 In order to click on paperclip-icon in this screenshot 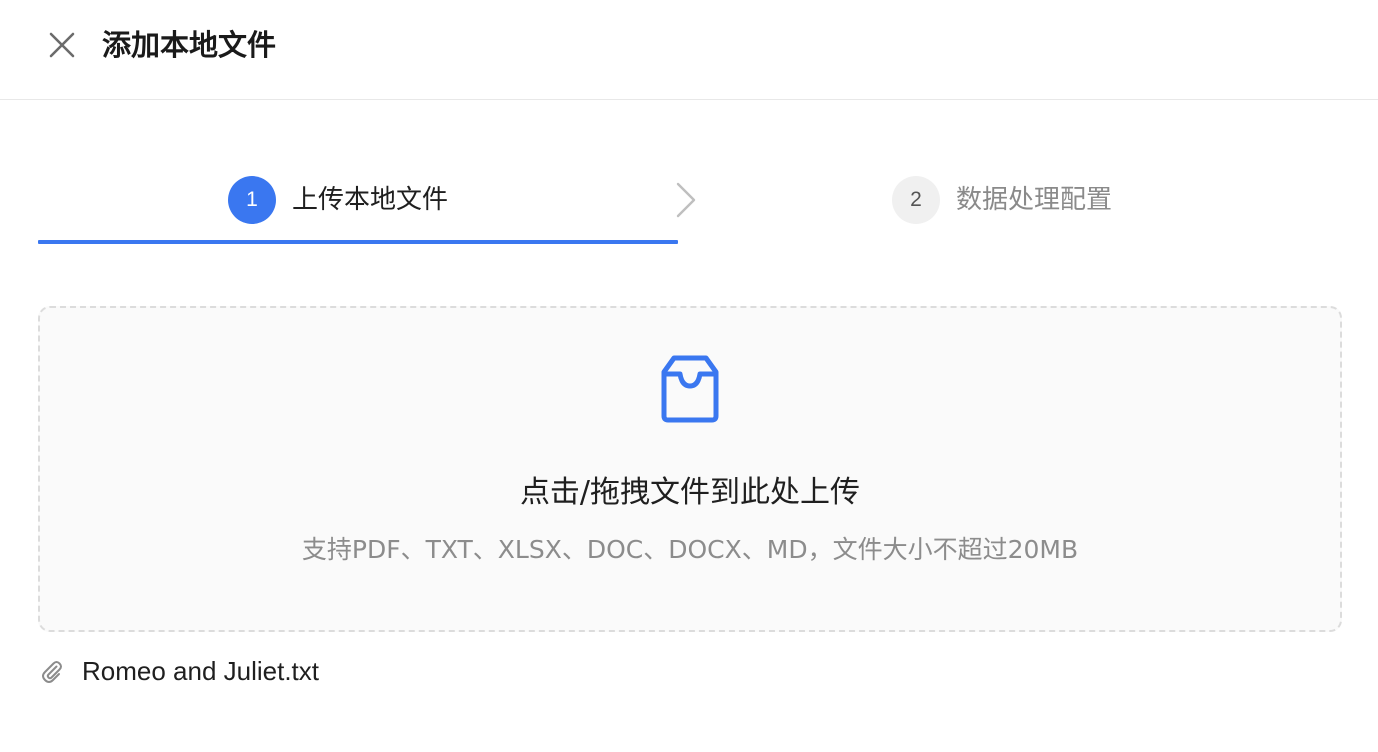, I will do `click(52, 671)`.